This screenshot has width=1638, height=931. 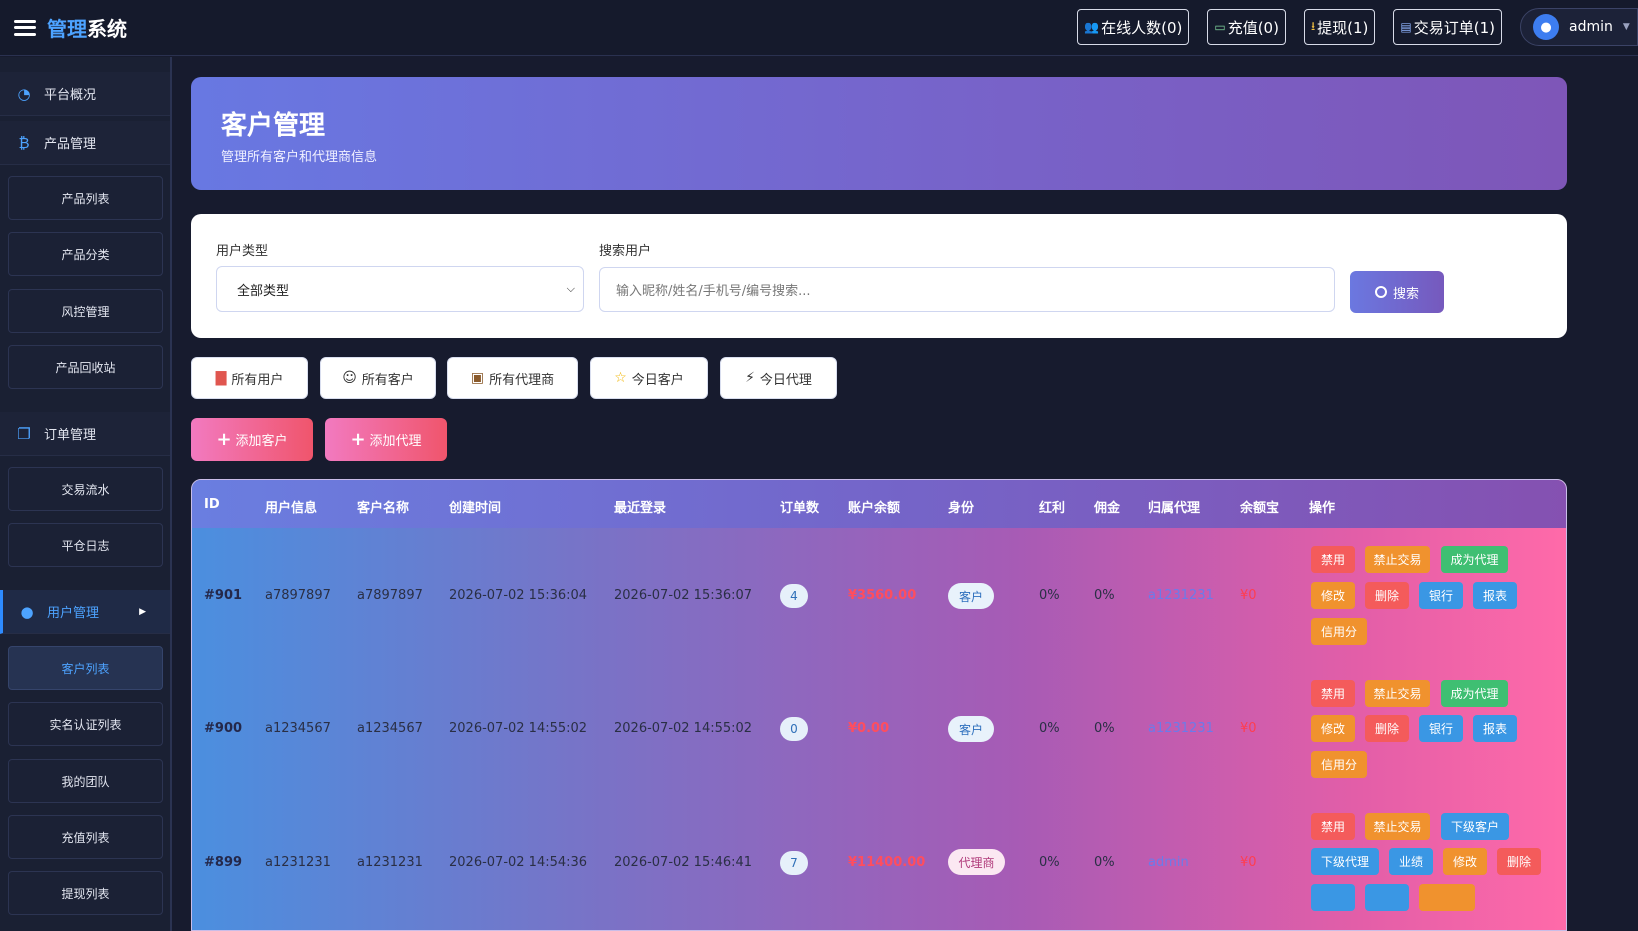 I want to click on sidebar-subitem-my-team: 我的团队, so click(x=85, y=781).